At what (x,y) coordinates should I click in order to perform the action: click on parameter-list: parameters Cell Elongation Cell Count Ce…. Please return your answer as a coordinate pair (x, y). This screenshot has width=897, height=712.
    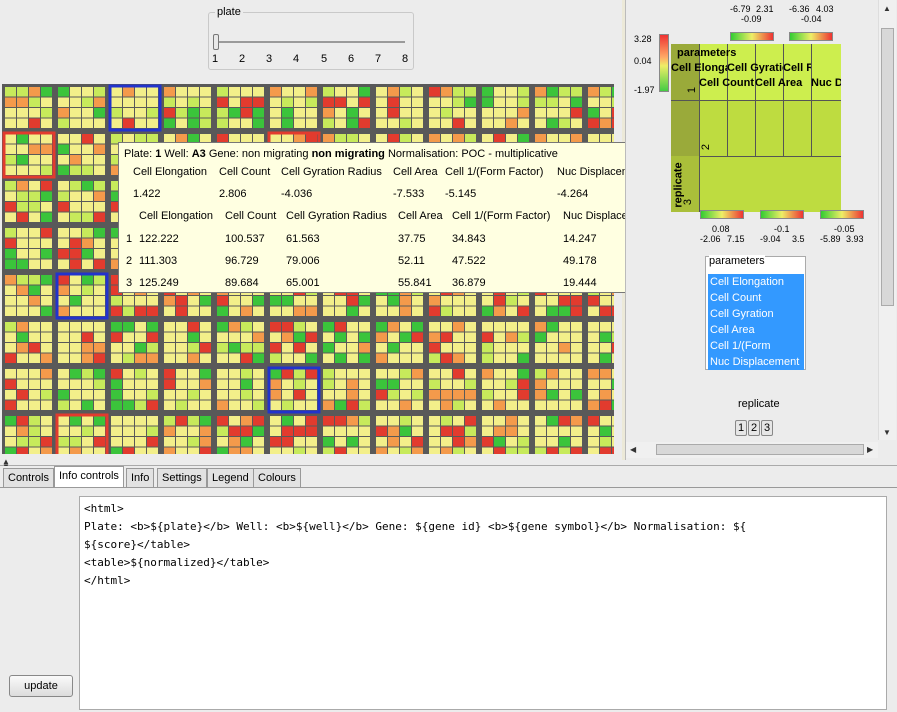
    Looking at the image, I should click on (755, 312).